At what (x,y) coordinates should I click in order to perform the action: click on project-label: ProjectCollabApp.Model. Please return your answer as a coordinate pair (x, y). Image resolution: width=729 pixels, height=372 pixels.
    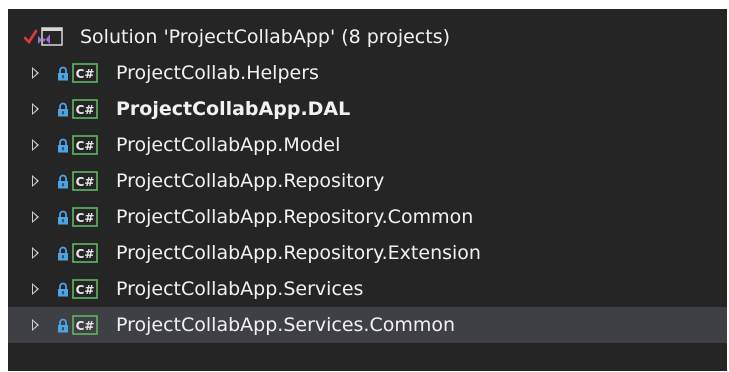
    Looking at the image, I should click on (228, 145).